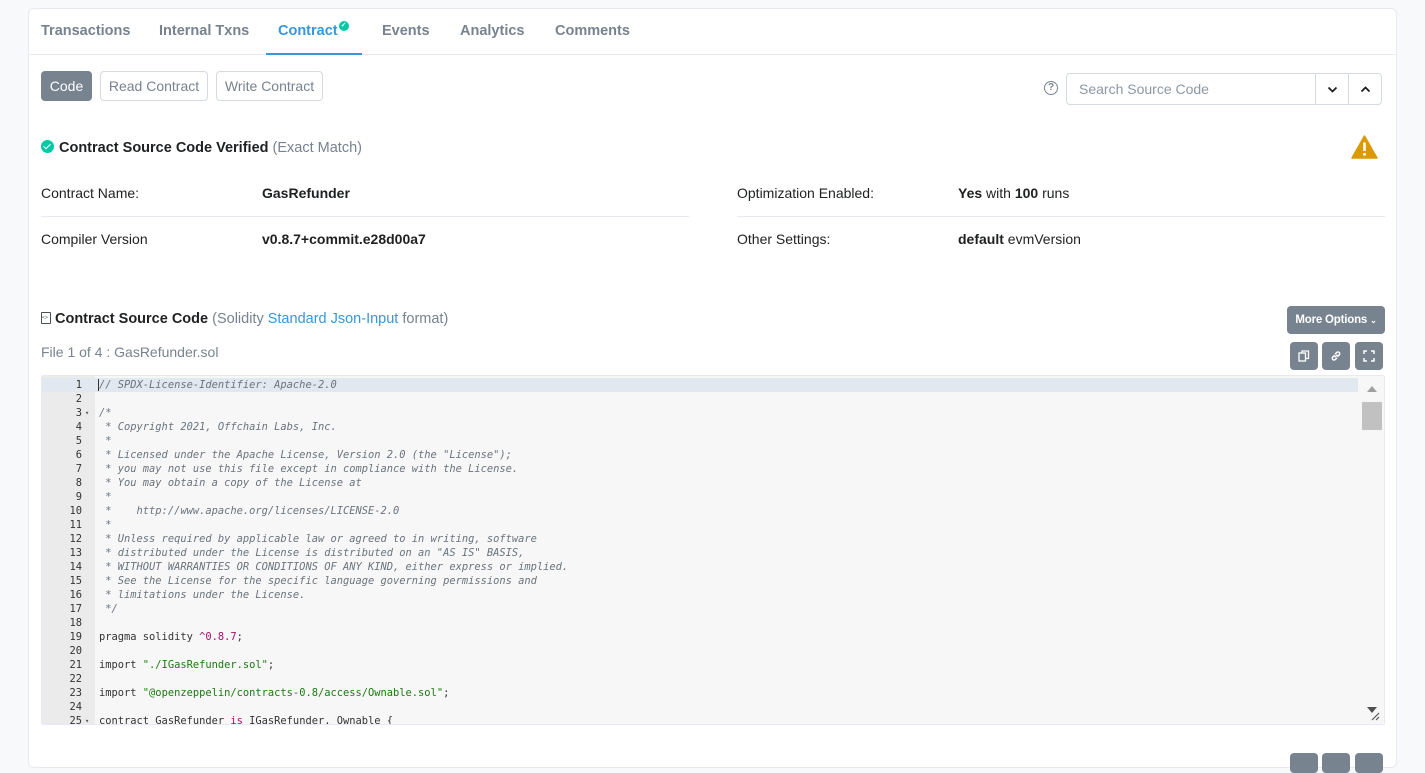  Describe the element at coordinates (998, 193) in the screenshot. I see `optimization-with: with` at that location.